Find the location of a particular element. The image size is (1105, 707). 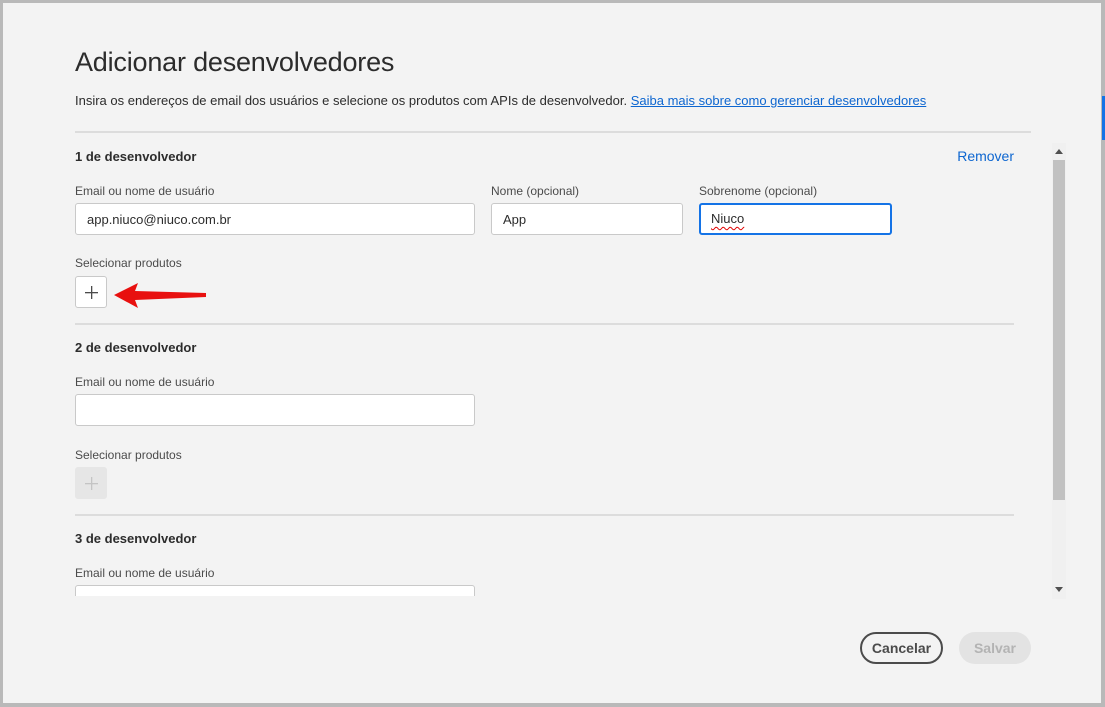

developer-1-email-input is located at coordinates (275, 219).